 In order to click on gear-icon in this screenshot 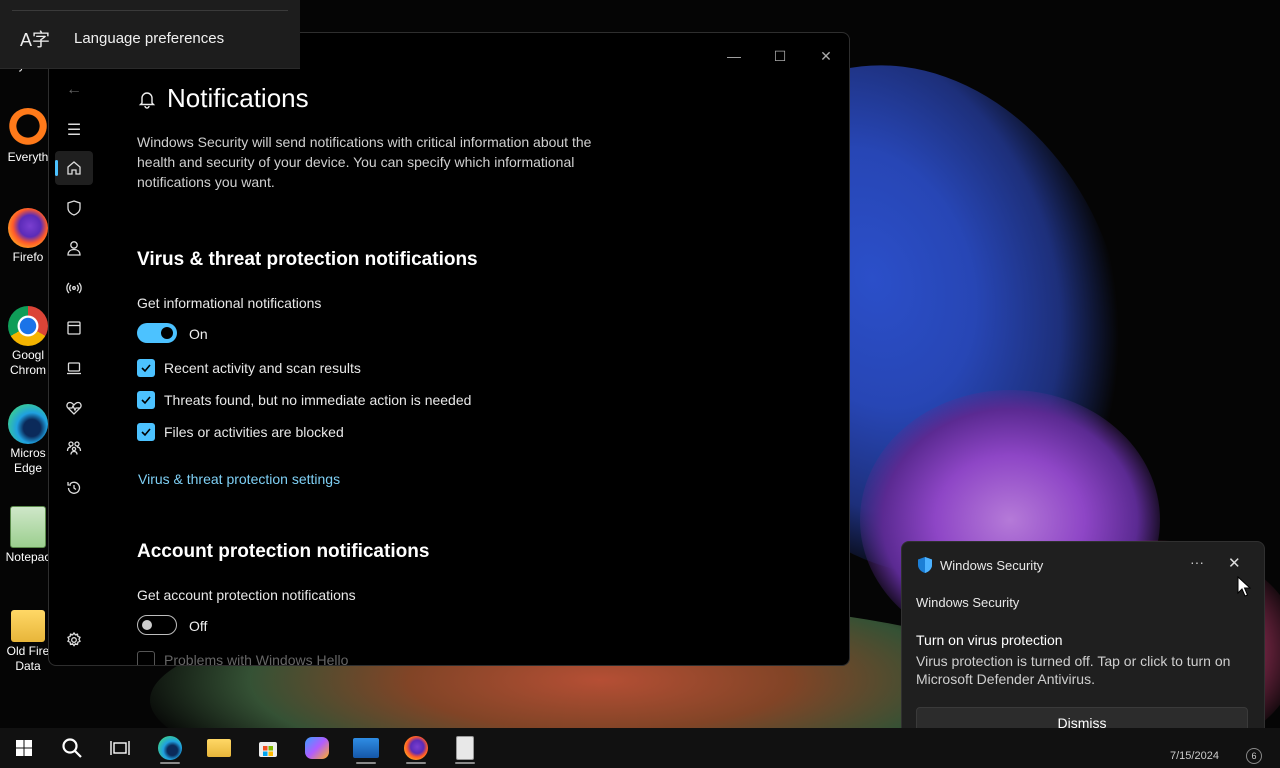, I will do `click(74, 639)`.